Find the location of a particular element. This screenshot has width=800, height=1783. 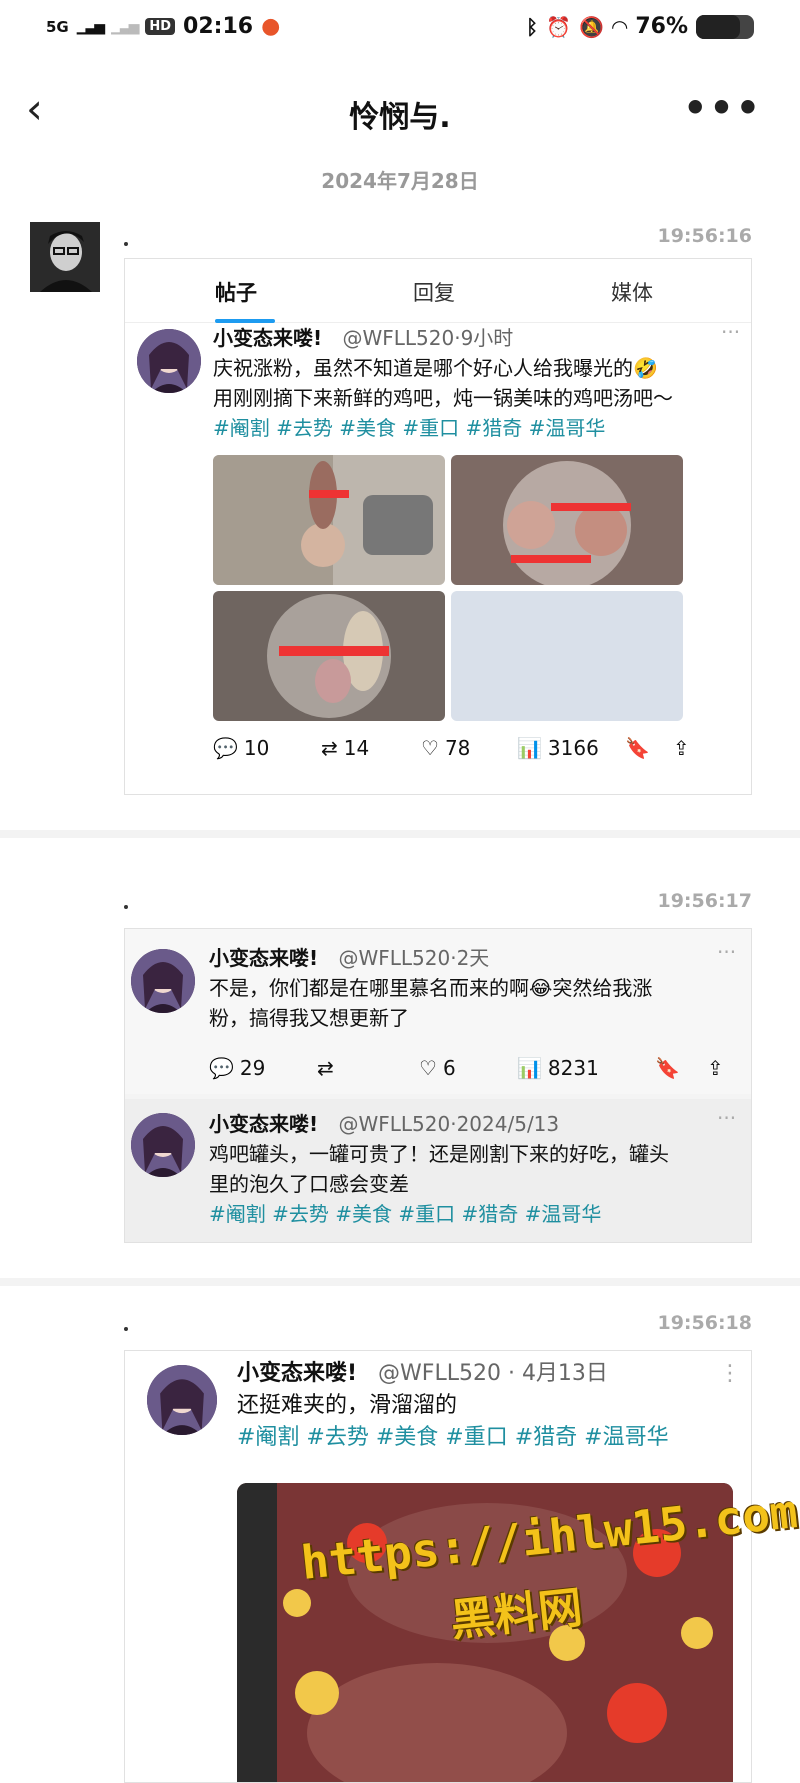

post-header: 小变态来喽! @WFLL520·2天 is located at coordinates (349, 958).